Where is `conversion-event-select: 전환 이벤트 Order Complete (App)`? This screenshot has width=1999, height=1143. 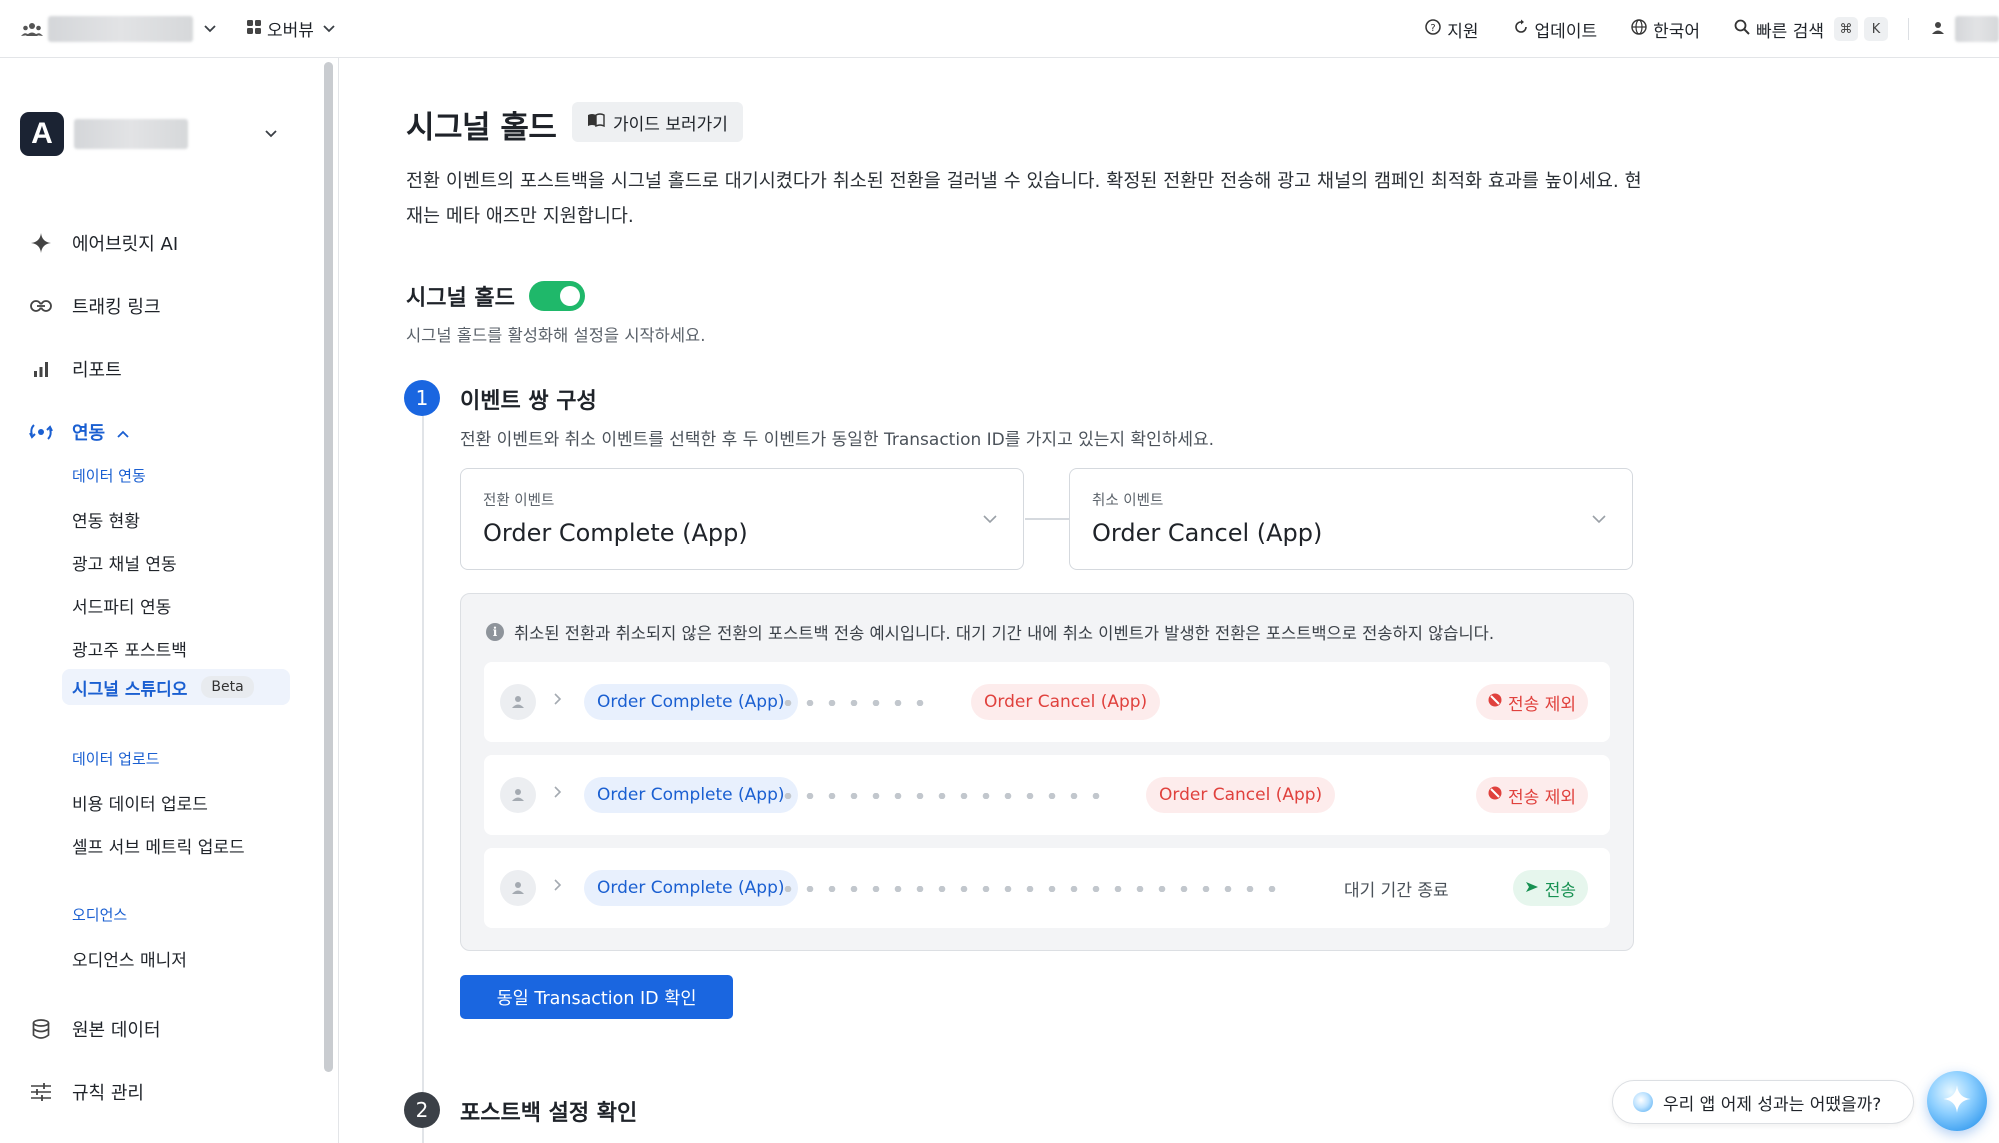
conversion-event-select: 전환 이벤트 Order Complete (App) is located at coordinates (742, 519).